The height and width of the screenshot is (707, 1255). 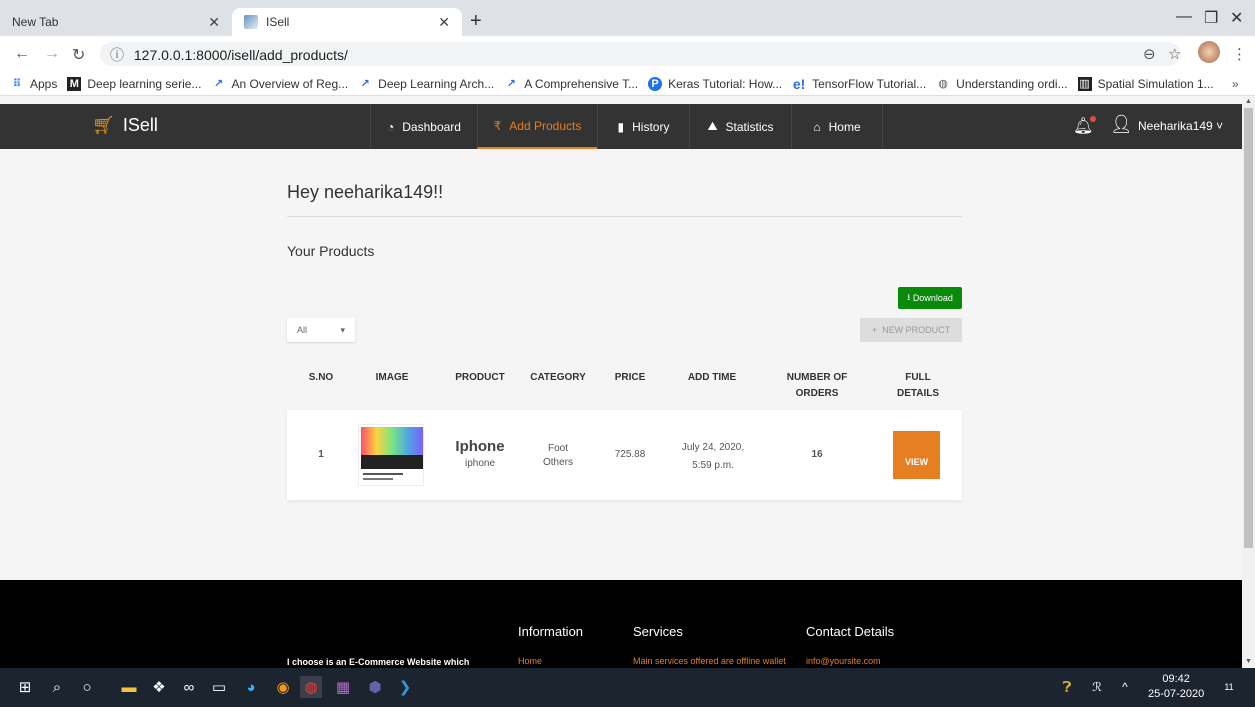 What do you see at coordinates (651, 126) in the screenshot?
I see `nav-label: History` at bounding box center [651, 126].